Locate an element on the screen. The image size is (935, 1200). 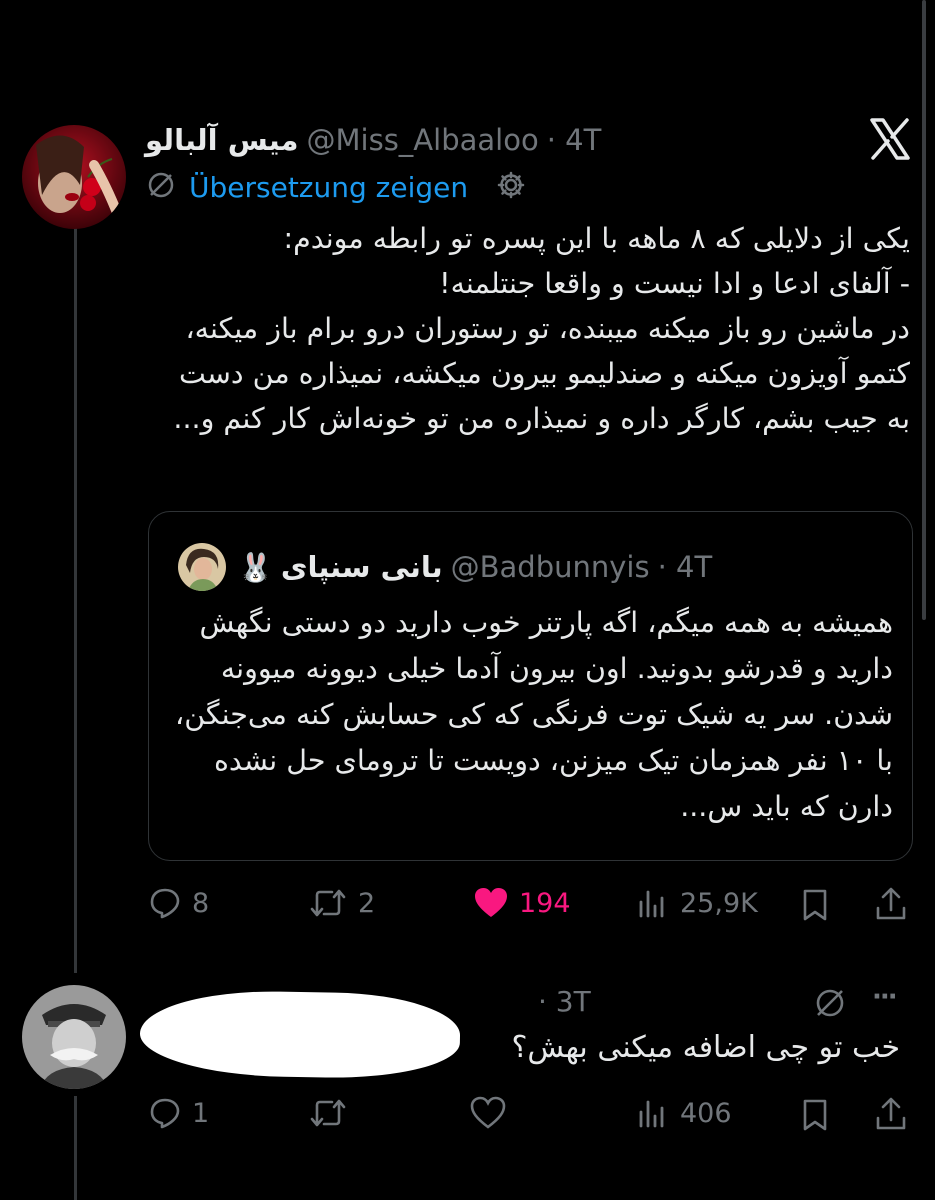
reply-like-button is located at coordinates (493, 1113).